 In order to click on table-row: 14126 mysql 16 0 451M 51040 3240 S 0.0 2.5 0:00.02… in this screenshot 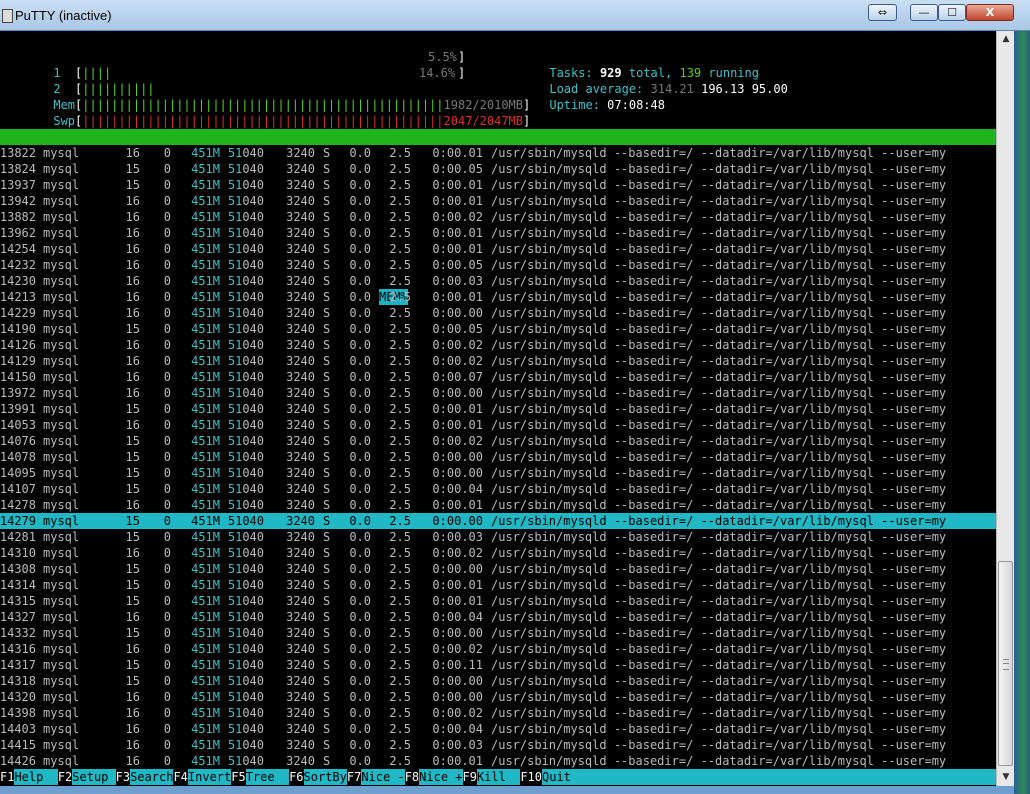, I will do `click(498, 345)`.